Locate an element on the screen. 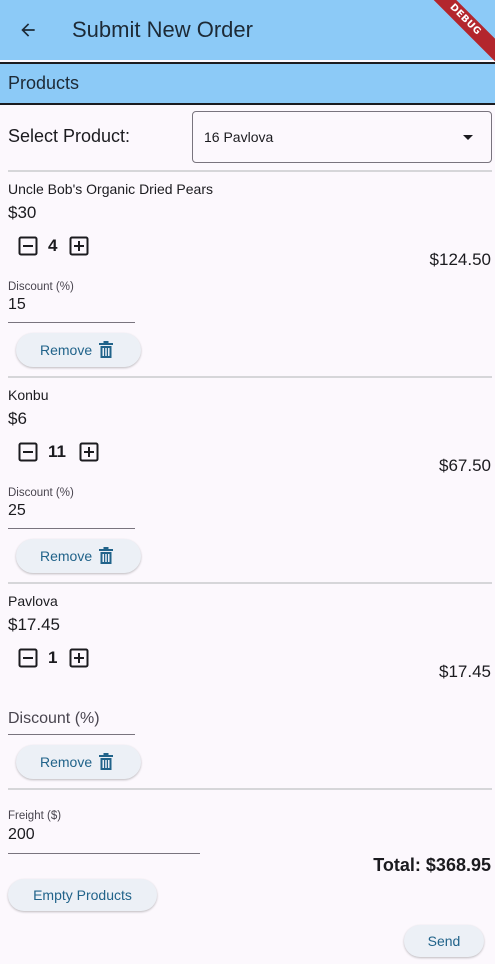 The image size is (495, 964). product-name: Konbu is located at coordinates (28, 395).